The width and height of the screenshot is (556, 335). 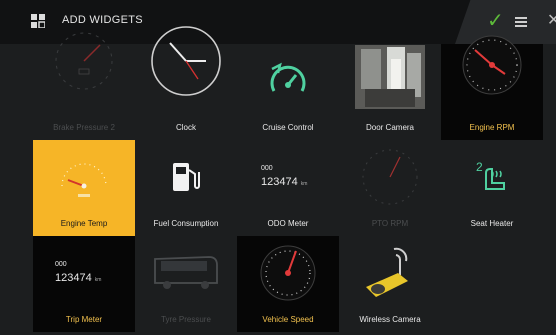 What do you see at coordinates (390, 319) in the screenshot?
I see `widget-label: Wireless Camera` at bounding box center [390, 319].